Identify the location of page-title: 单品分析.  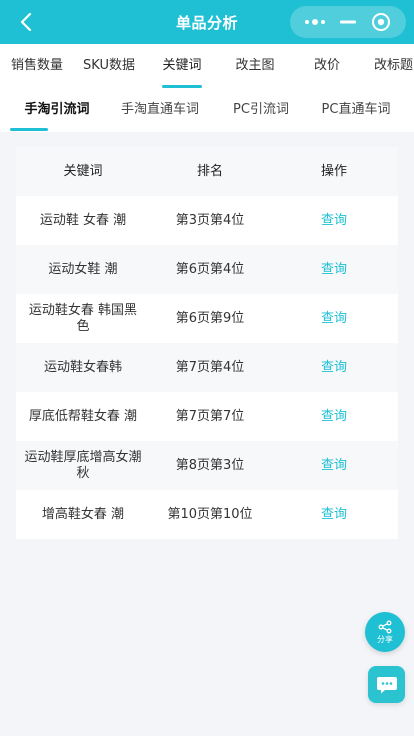
(206, 22).